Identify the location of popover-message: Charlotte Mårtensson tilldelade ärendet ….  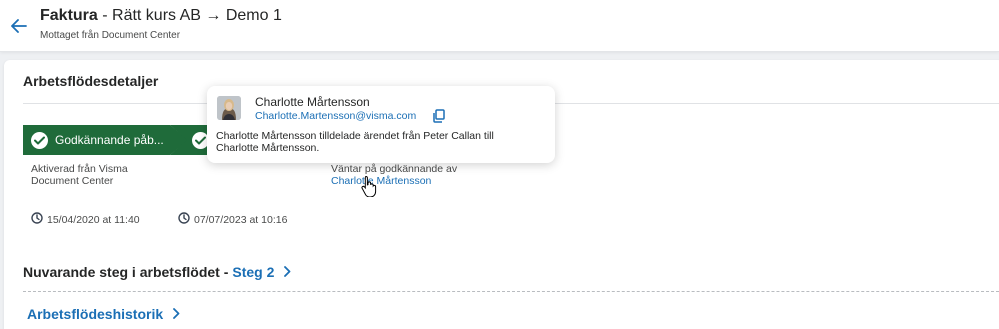
(355, 142).